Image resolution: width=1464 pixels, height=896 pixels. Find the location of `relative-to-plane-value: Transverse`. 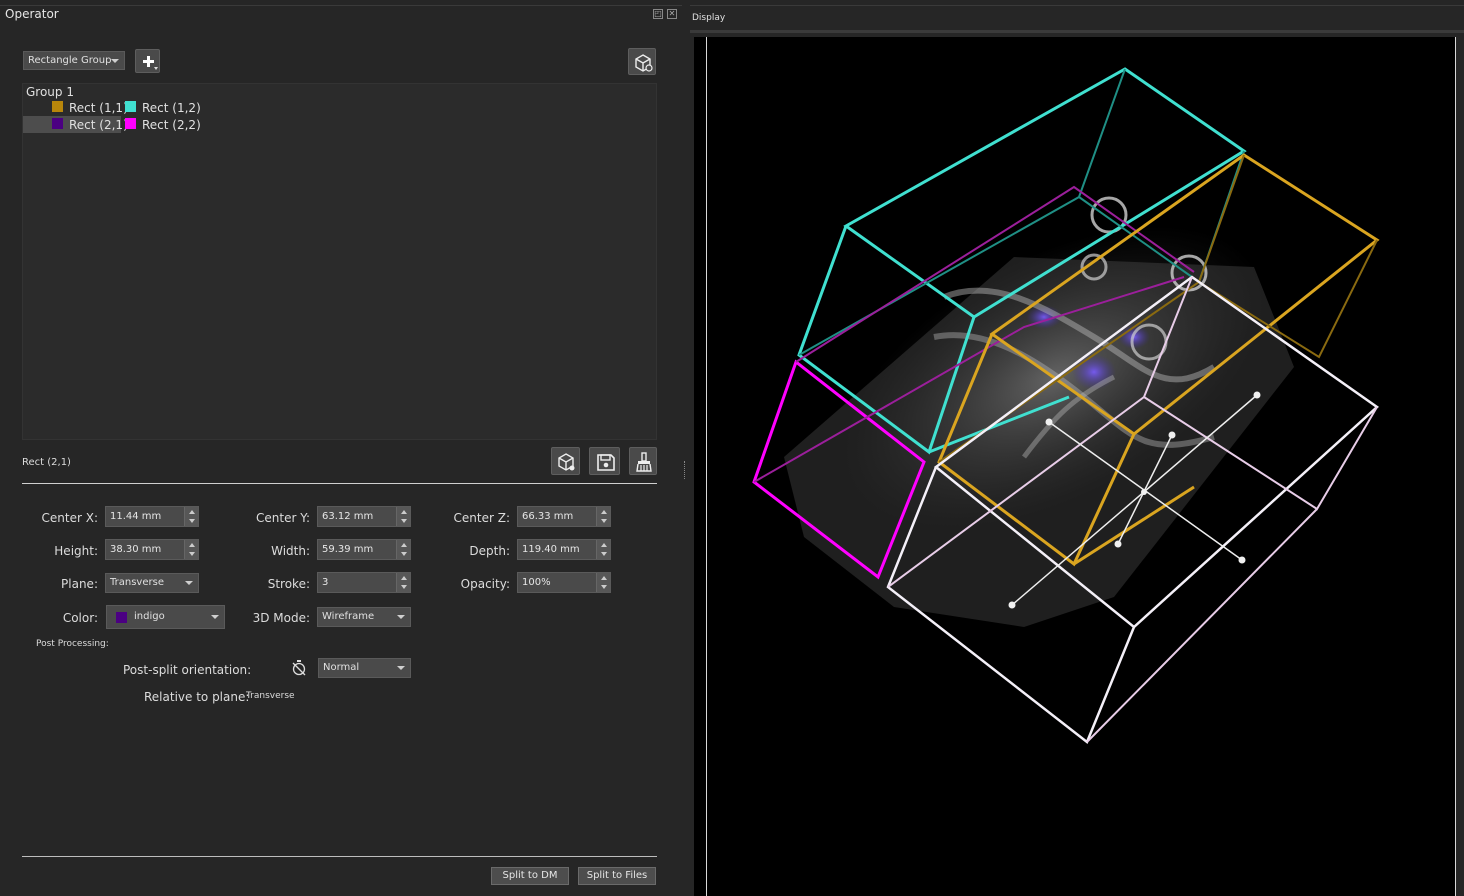

relative-to-plane-value: Transverse is located at coordinates (270, 696).